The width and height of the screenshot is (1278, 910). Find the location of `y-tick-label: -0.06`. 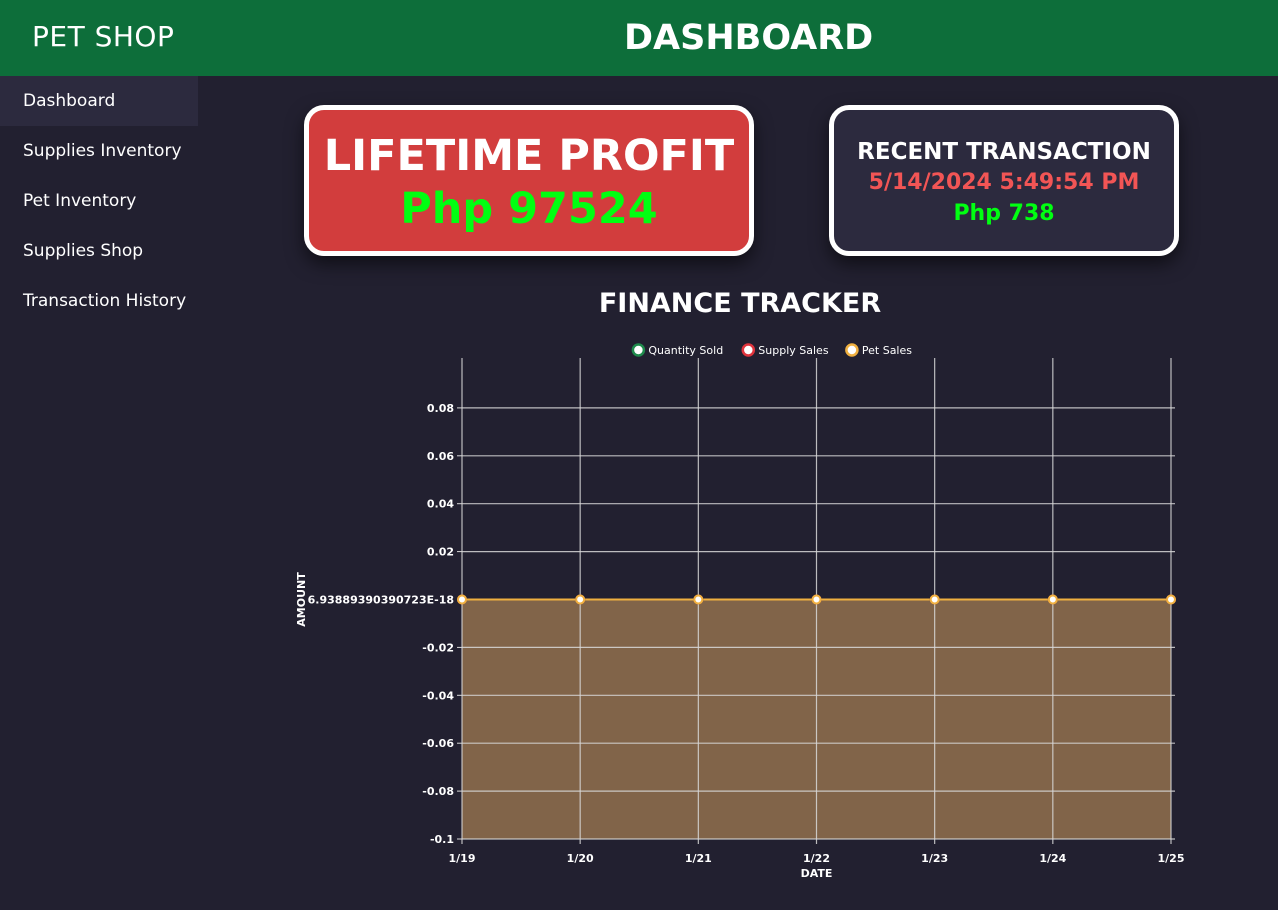

y-tick-label: -0.06 is located at coordinates (438, 743).